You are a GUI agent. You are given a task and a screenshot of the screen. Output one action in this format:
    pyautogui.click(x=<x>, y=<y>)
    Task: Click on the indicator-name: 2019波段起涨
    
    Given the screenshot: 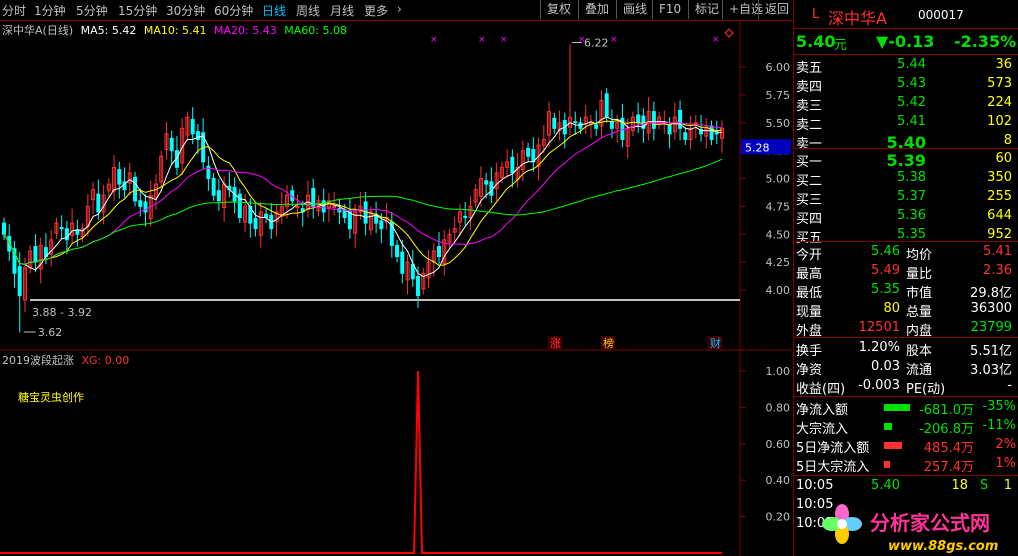 What is the action you would take?
    pyautogui.click(x=38, y=360)
    